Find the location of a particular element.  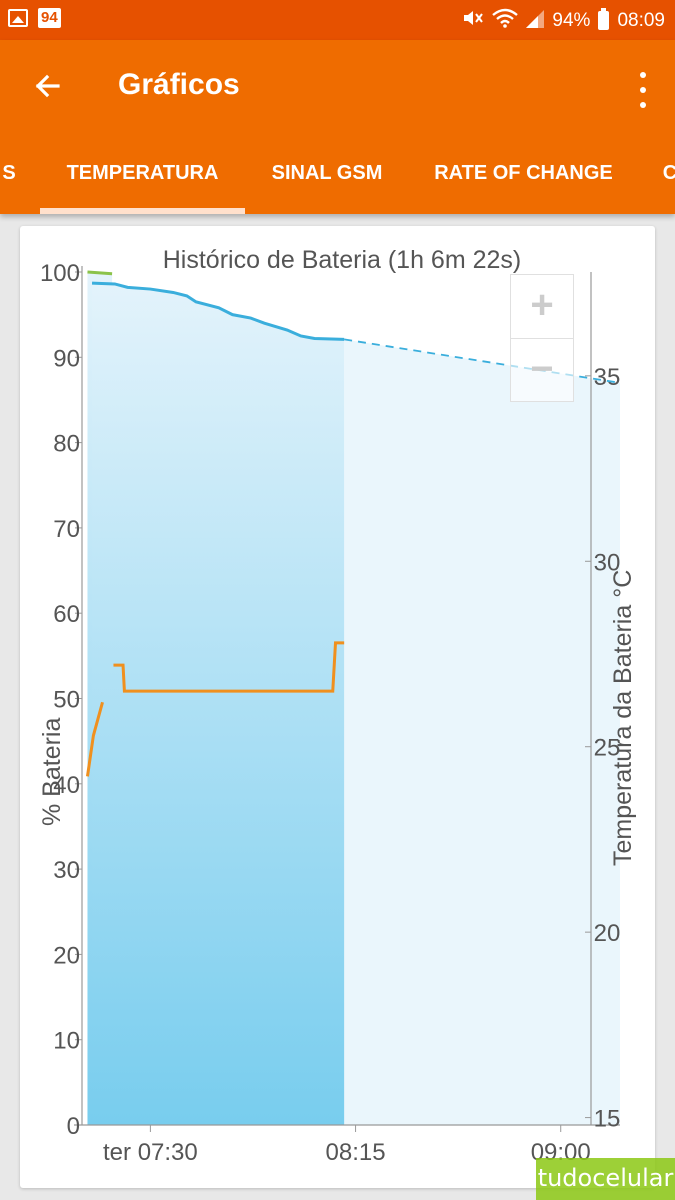

tab-rate-of-change: RATE OF CHANGE is located at coordinates (523, 186).